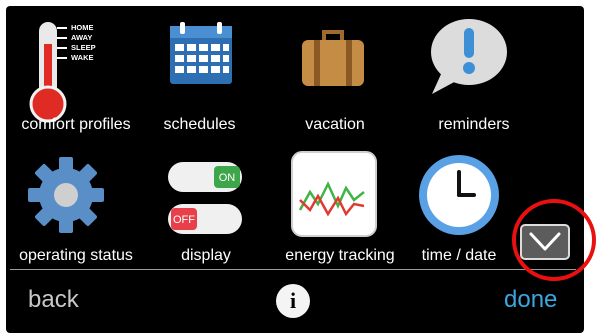 This screenshot has width=598, height=333. I want to click on schedules-label: schedules, so click(199, 124).